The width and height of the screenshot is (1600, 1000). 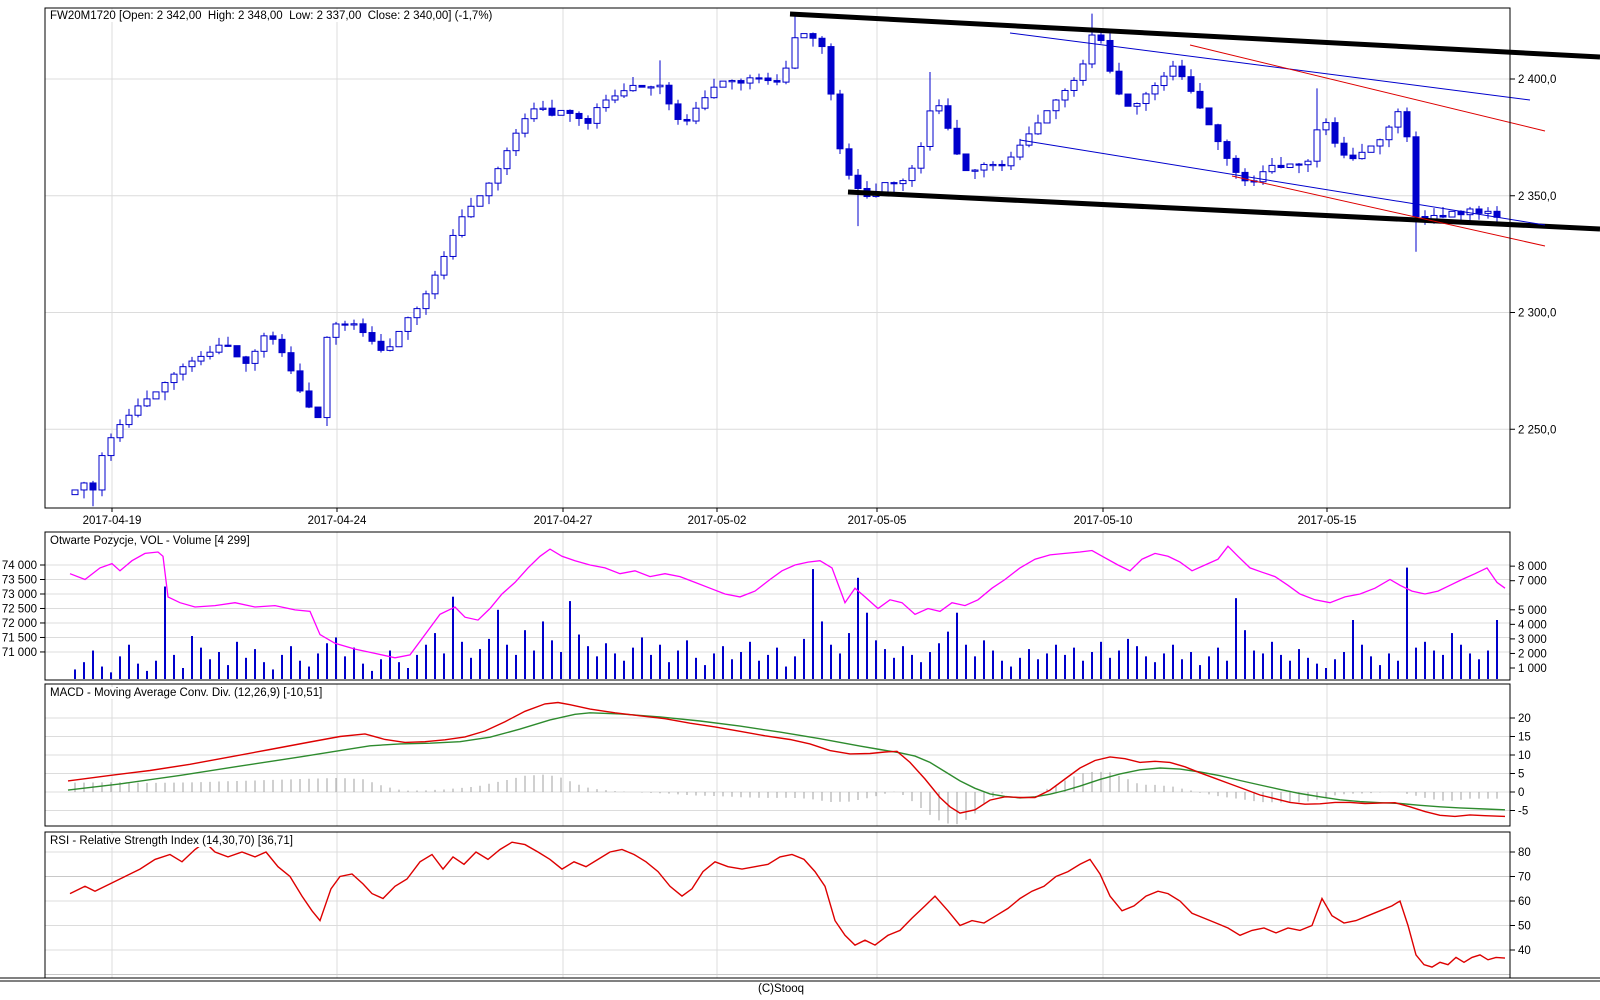 I want to click on date-tick-label: 2017-05-05, so click(x=877, y=521).